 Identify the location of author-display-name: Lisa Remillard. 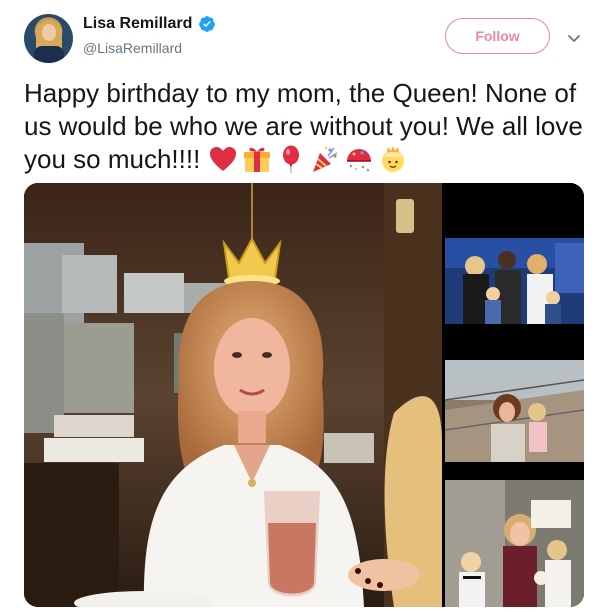
(137, 24).